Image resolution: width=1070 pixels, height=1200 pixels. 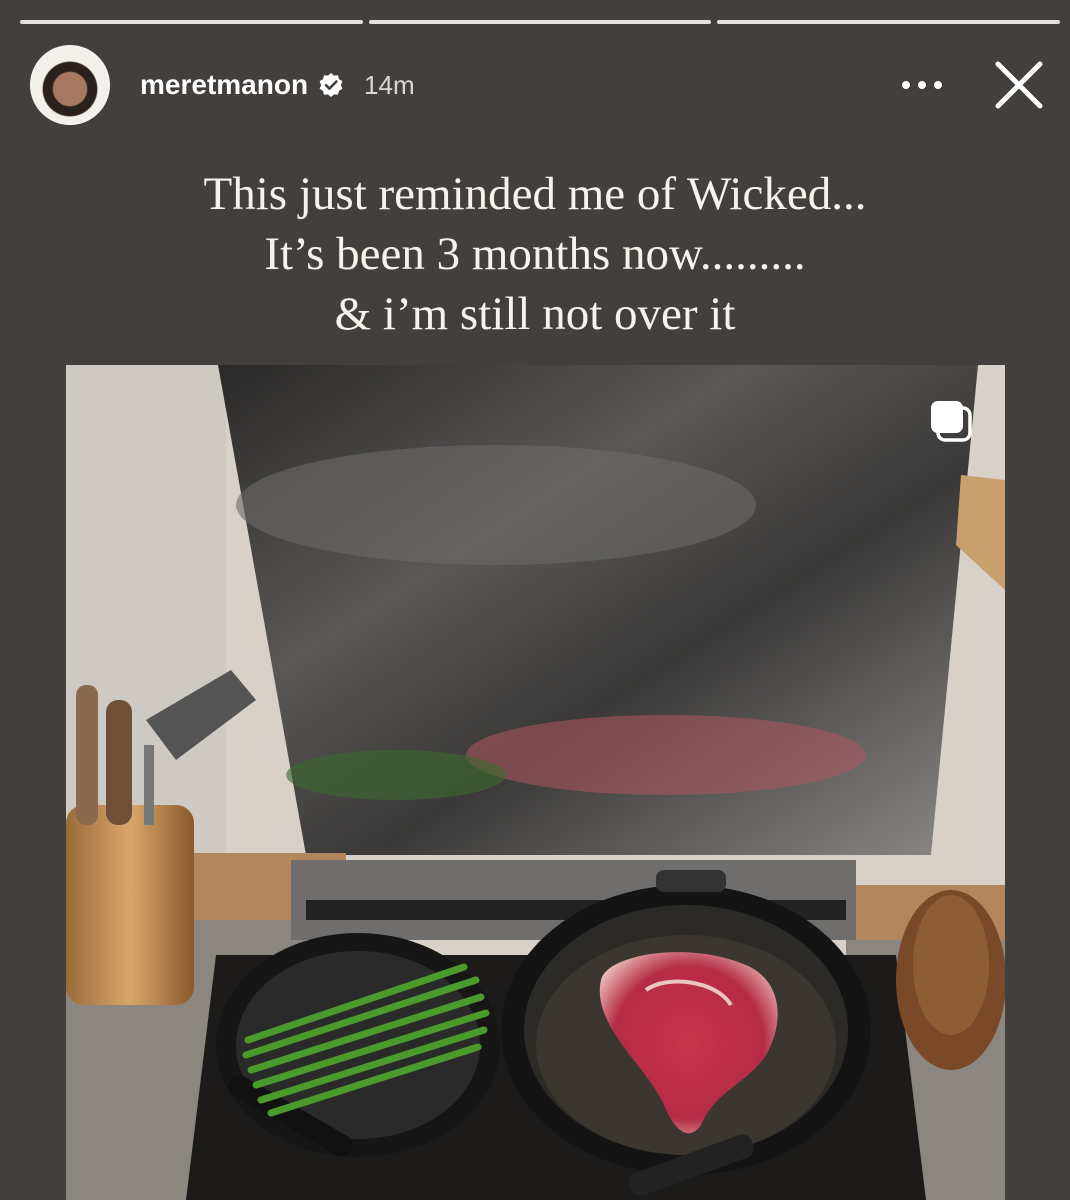 What do you see at coordinates (951, 421) in the screenshot?
I see `multi-photo-icon` at bounding box center [951, 421].